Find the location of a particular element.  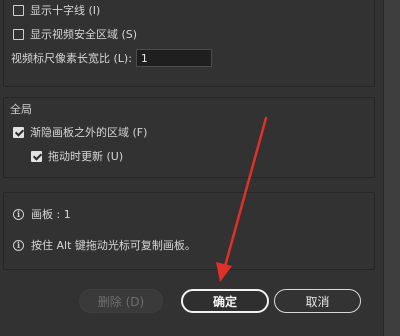

fade-outside-checkbox is located at coordinates (18, 132).